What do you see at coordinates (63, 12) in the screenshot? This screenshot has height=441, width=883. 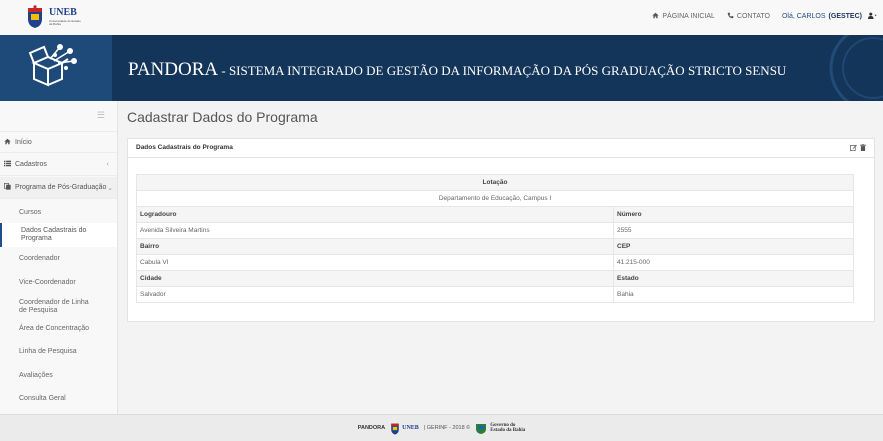 I see `logo-name: UNEB` at bounding box center [63, 12].